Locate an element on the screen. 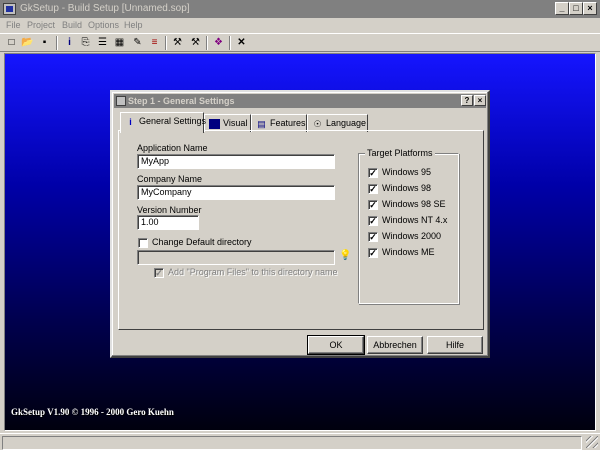 Image resolution: width=600 pixels, height=450 pixels. copy-icon: ⎘ is located at coordinates (85, 43).